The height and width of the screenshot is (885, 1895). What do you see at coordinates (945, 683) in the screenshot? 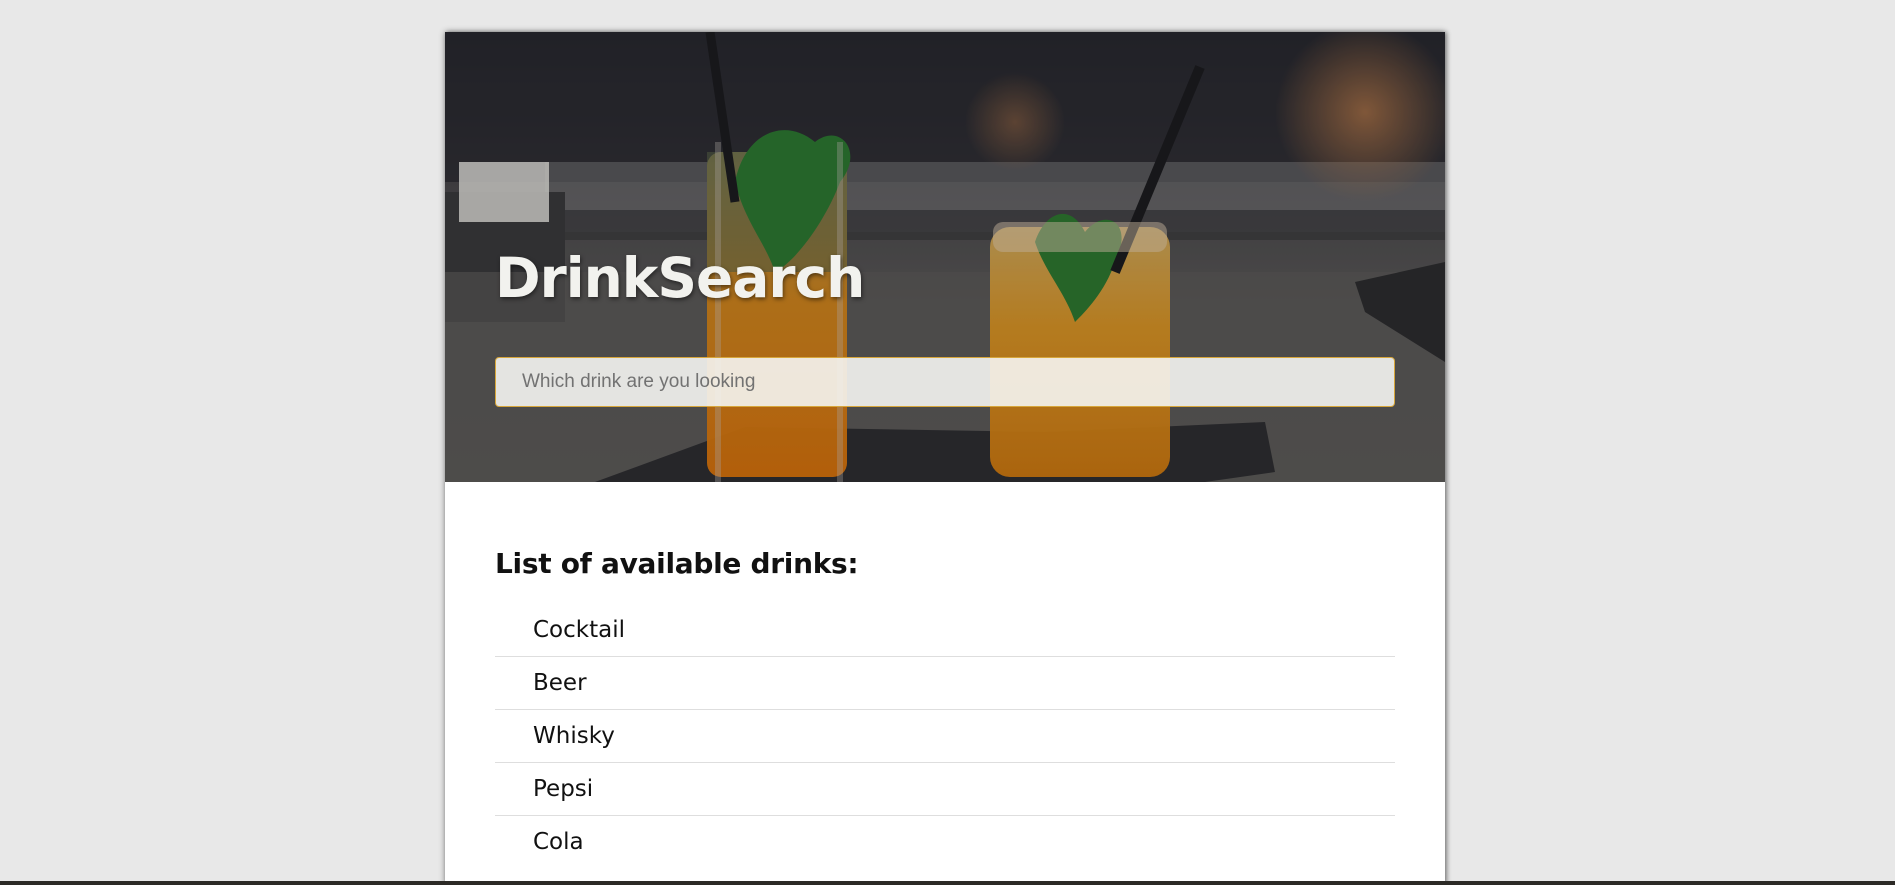
I see `list-item-beer: Beer` at bounding box center [945, 683].